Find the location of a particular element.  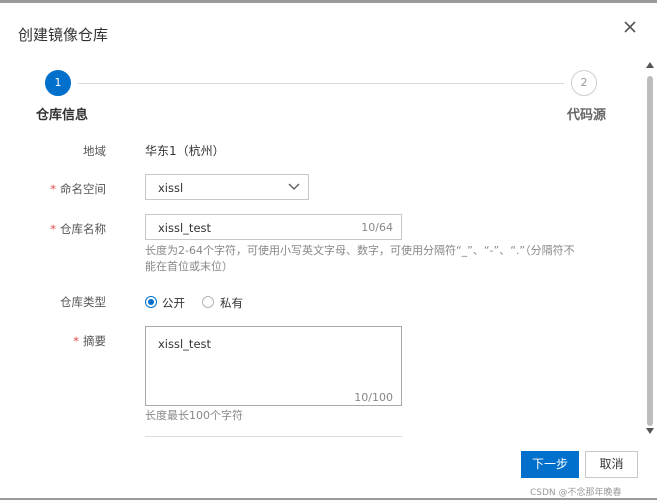

watermark: CSDN @不念那年晚春 is located at coordinates (576, 493).